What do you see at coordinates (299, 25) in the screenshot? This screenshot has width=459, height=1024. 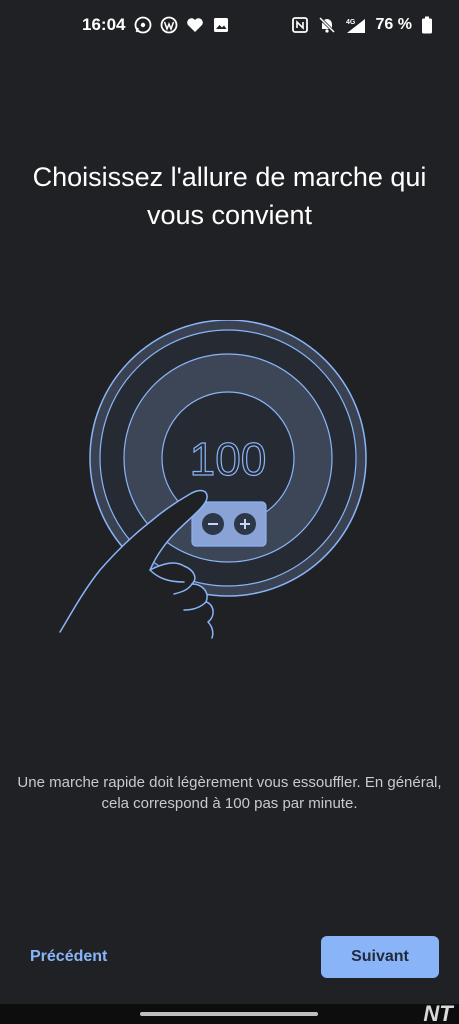 I see `nfc-icon` at bounding box center [299, 25].